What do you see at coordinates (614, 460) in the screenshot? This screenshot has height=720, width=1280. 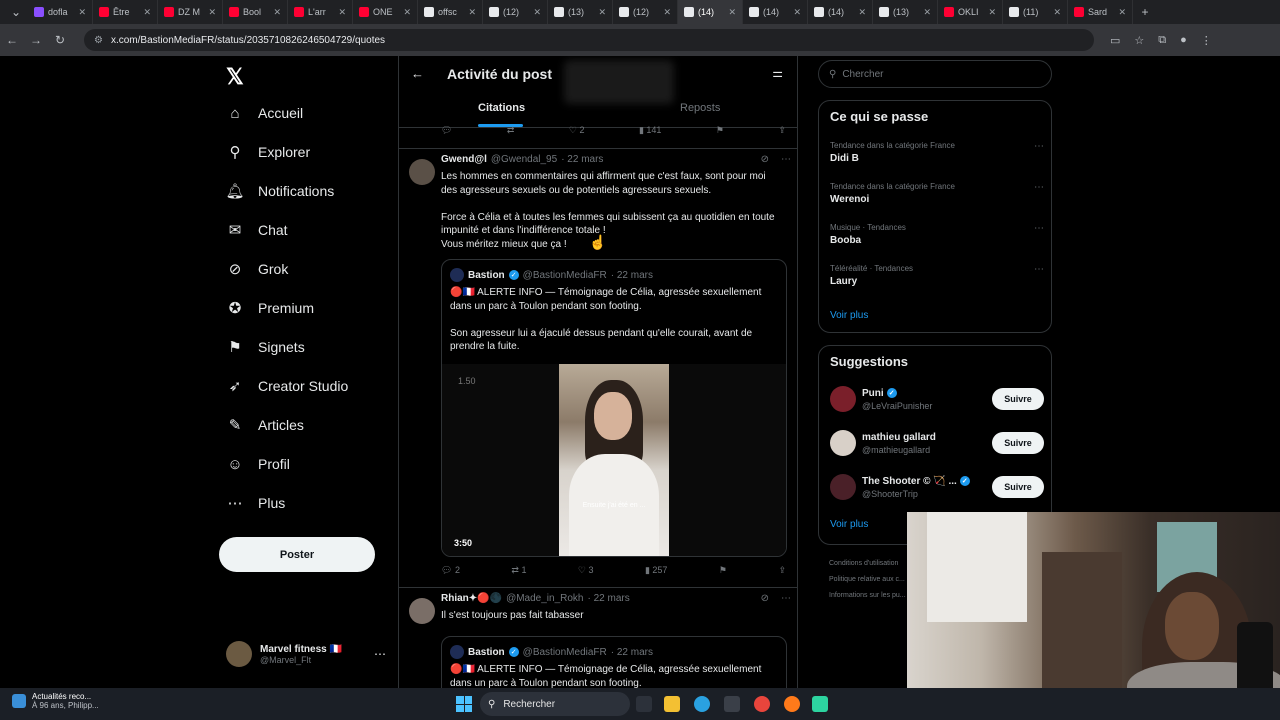 I see `video-player: 1.50 Ensuite j'ai été en ... 3:50` at bounding box center [614, 460].